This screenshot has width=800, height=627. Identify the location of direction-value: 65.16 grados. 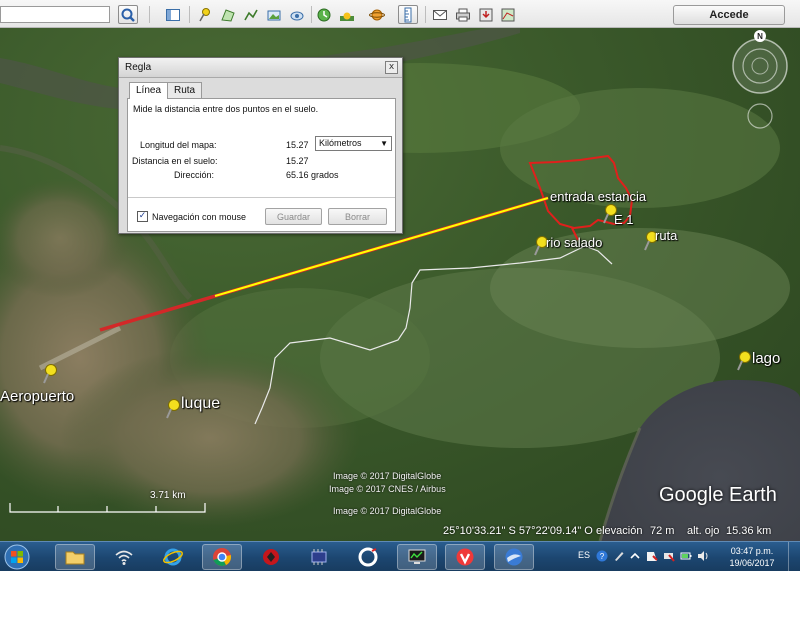
(312, 175).